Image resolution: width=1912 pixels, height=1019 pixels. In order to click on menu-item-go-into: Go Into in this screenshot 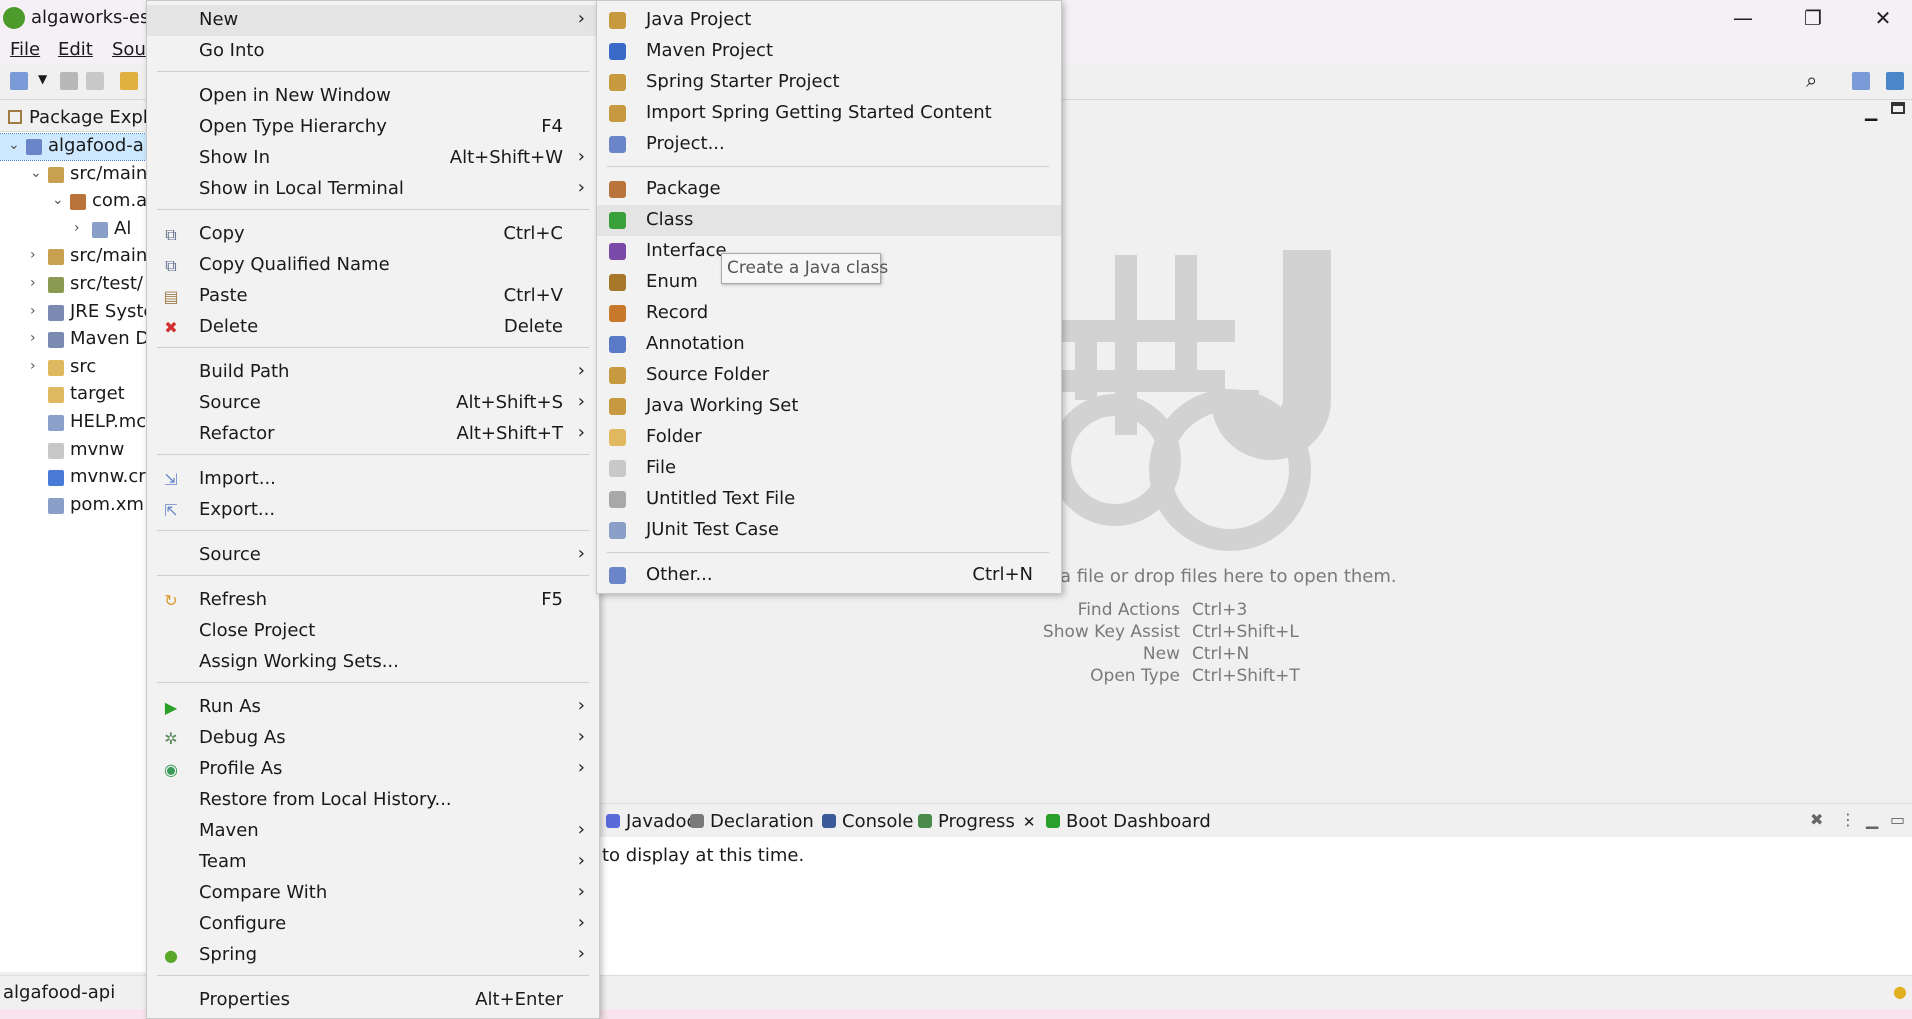, I will do `click(373, 51)`.